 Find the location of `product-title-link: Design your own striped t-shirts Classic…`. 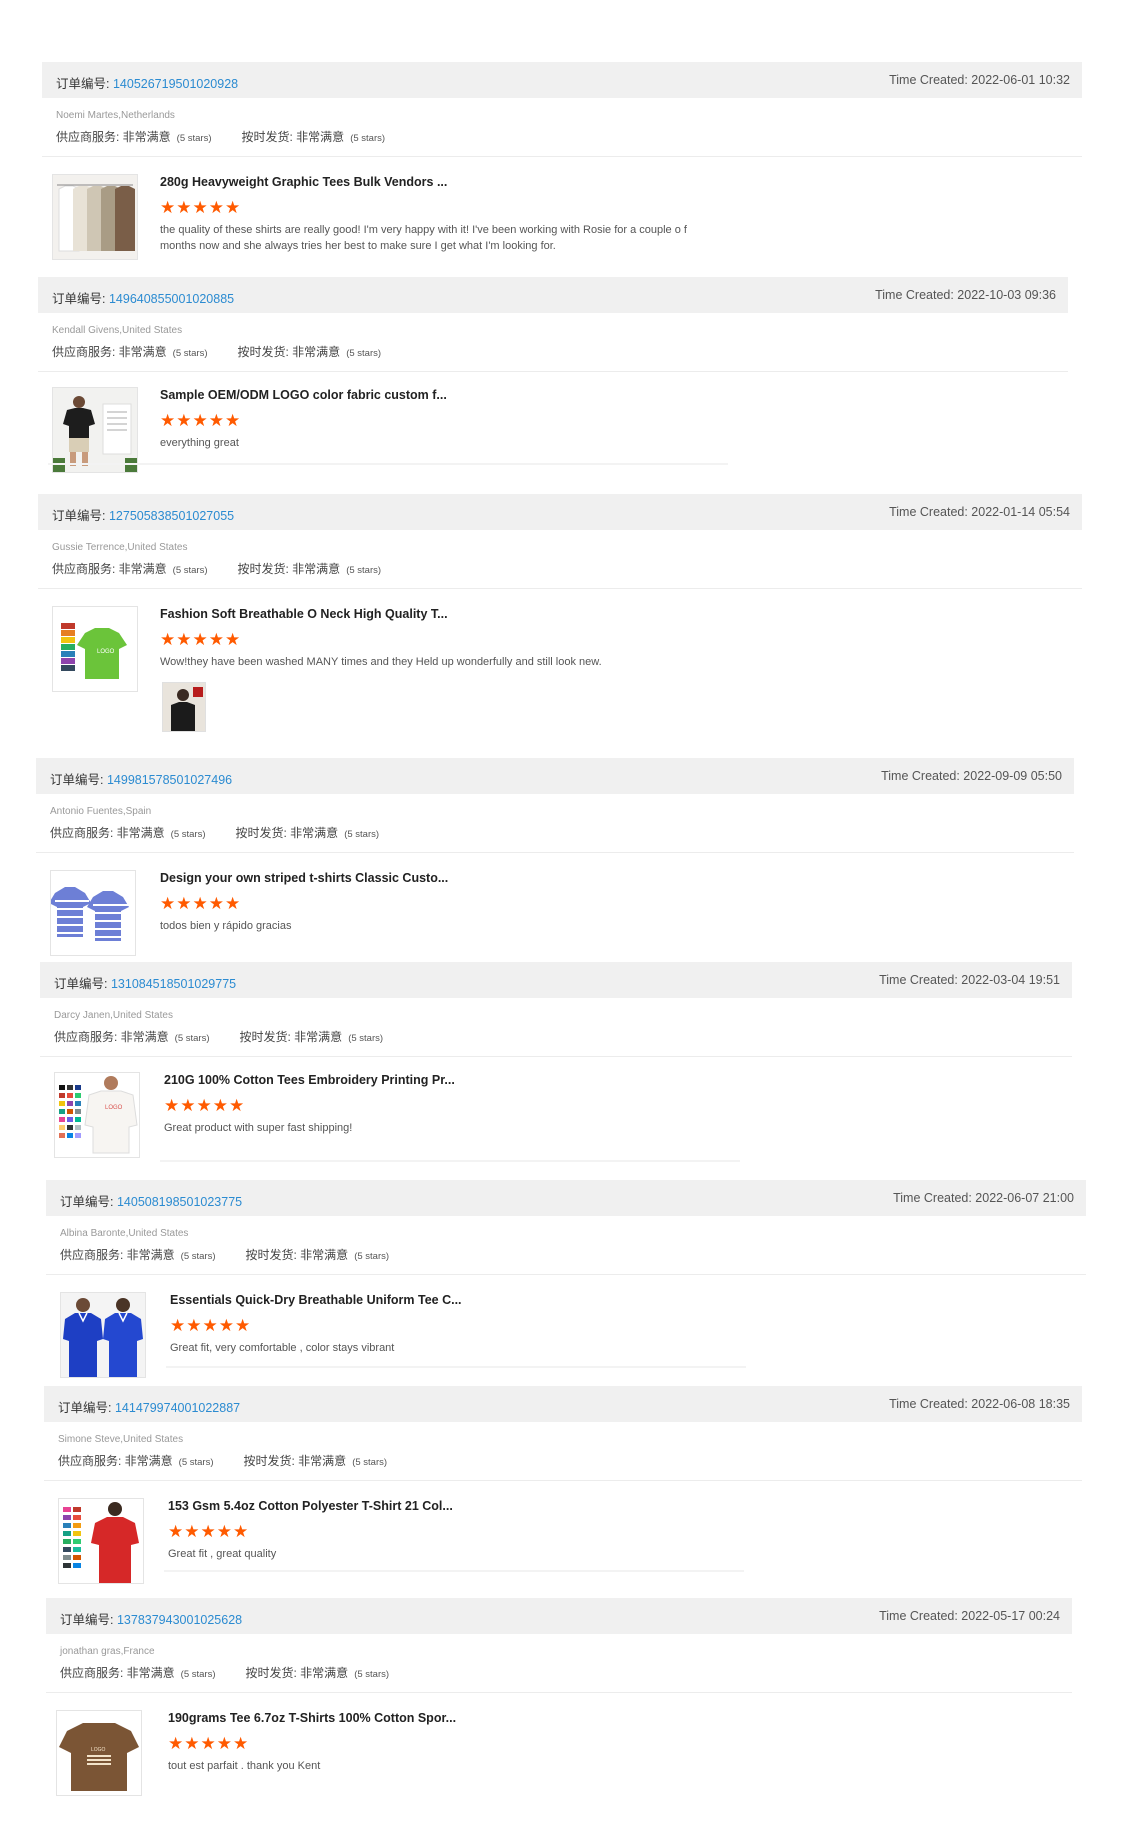

product-title-link: Design your own striped t-shirts Classic… is located at coordinates (304, 878).